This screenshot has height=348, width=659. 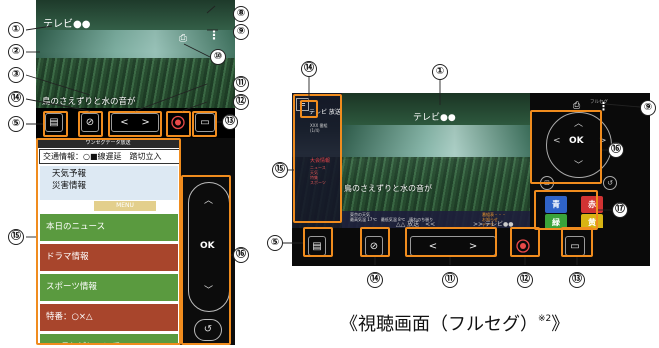 What do you see at coordinates (616, 150) in the screenshot?
I see `callout-16b: ⑯` at bounding box center [616, 150].